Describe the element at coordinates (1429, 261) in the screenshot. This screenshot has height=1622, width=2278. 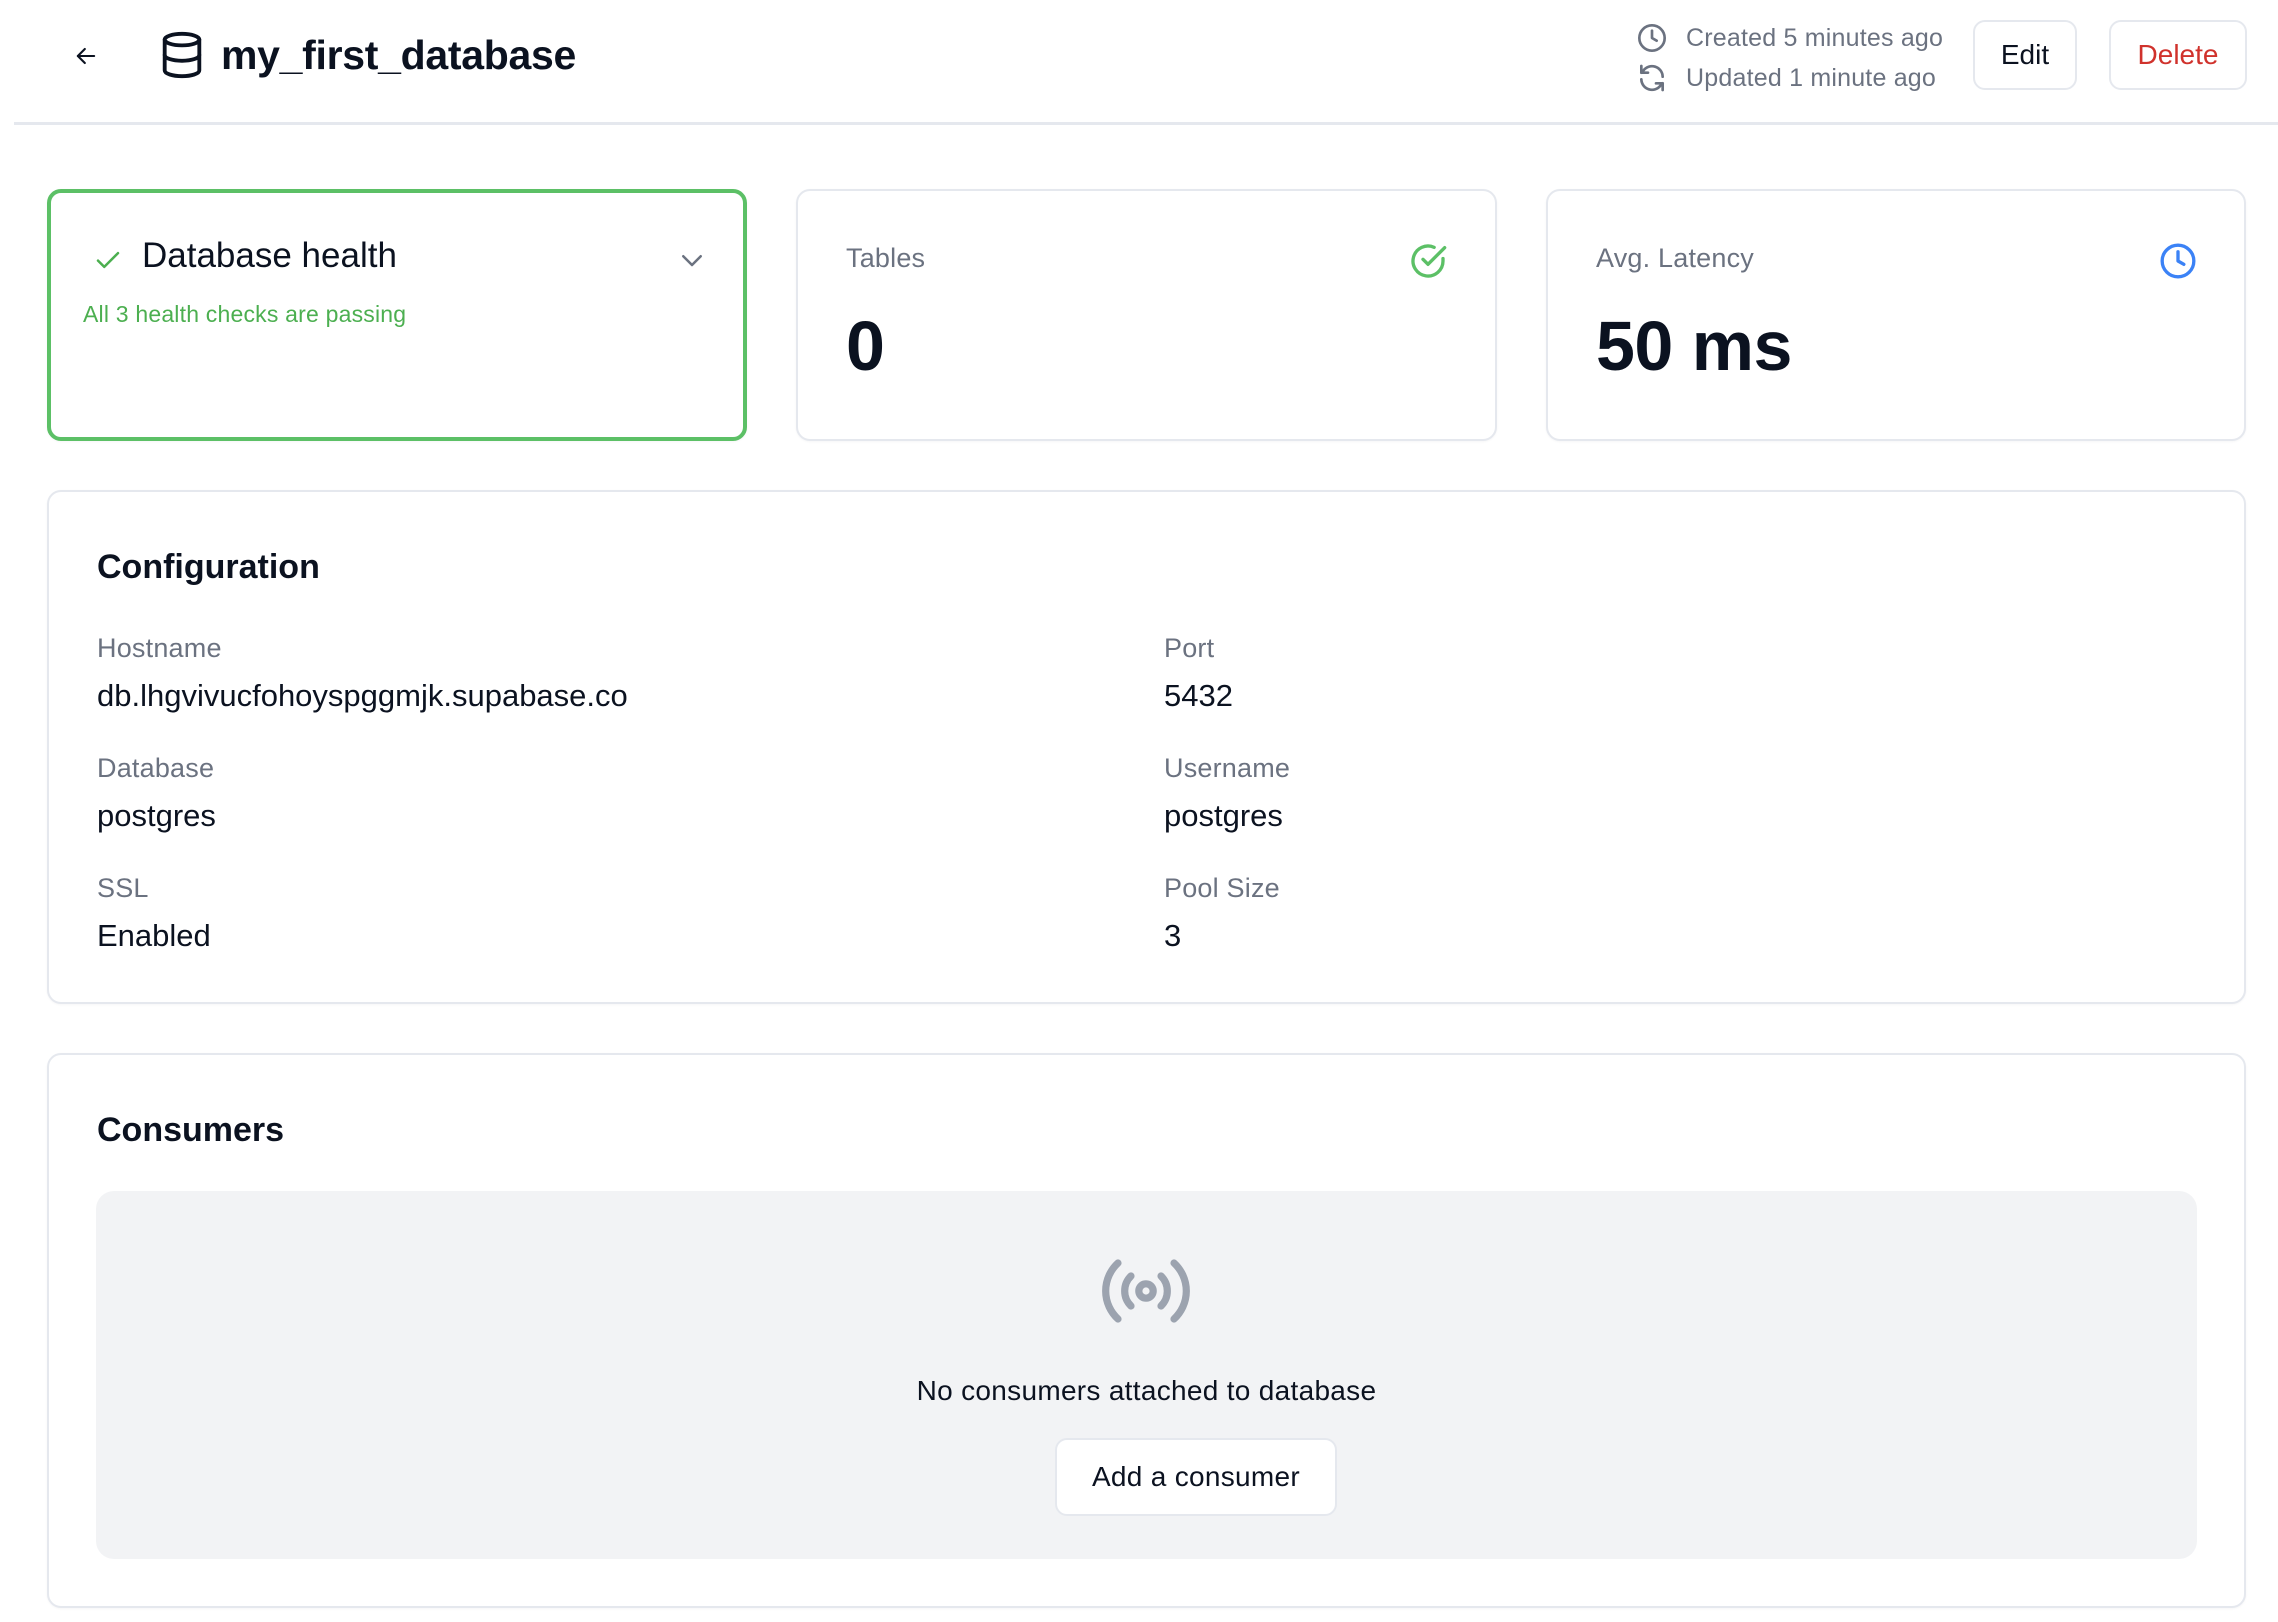
I see `check-circle-icon` at that location.